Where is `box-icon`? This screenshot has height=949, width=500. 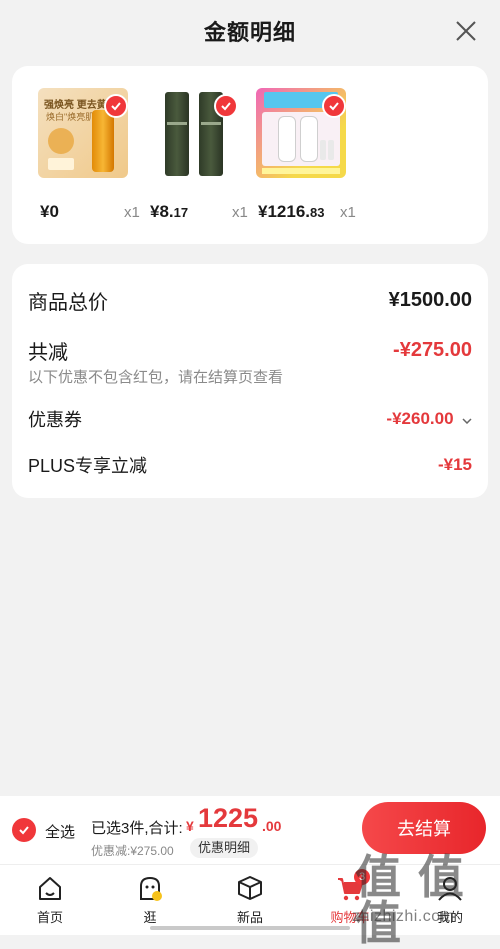
box-icon is located at coordinates (250, 888).